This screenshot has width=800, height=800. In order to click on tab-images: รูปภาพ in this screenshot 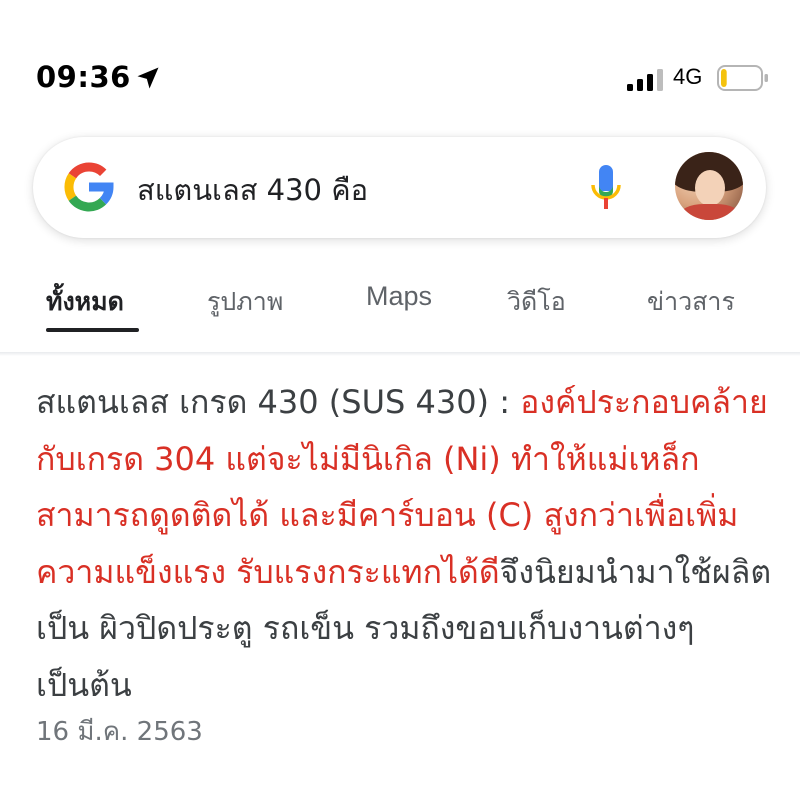, I will do `click(245, 302)`.